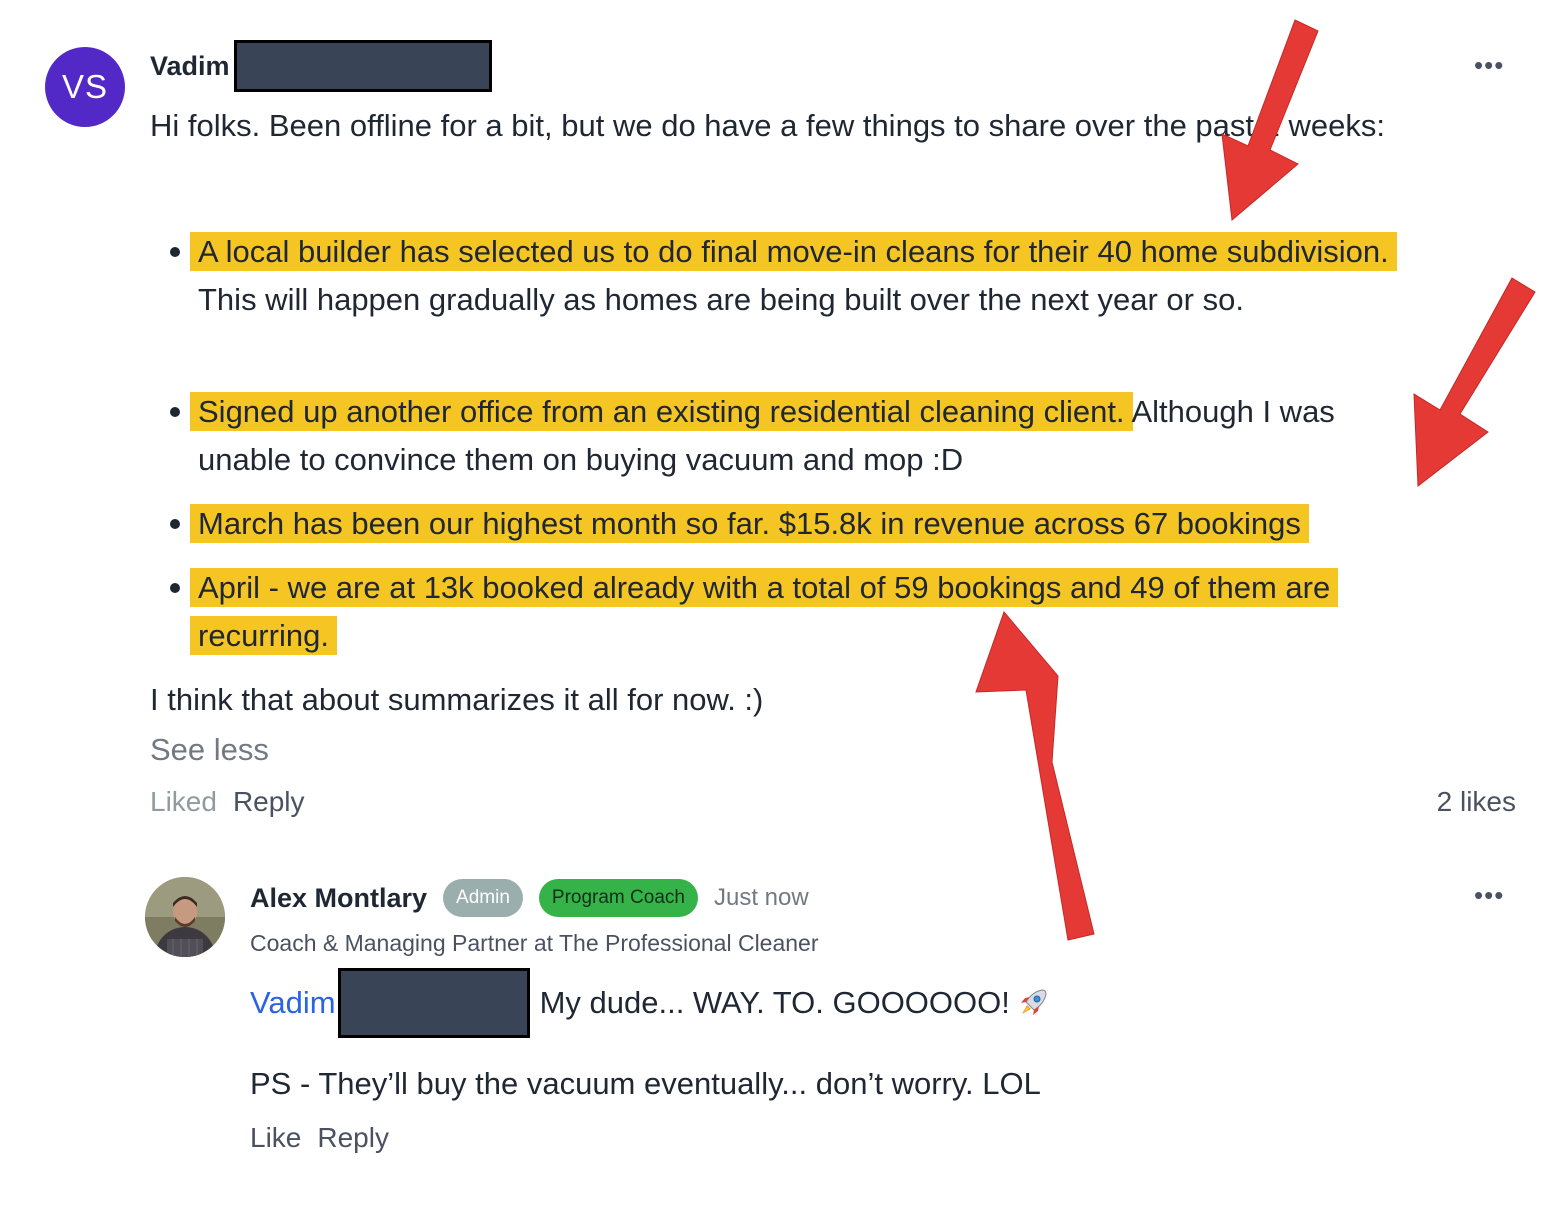  Describe the element at coordinates (338, 898) in the screenshot. I see `reply-author-name: Alex Montlary` at that location.